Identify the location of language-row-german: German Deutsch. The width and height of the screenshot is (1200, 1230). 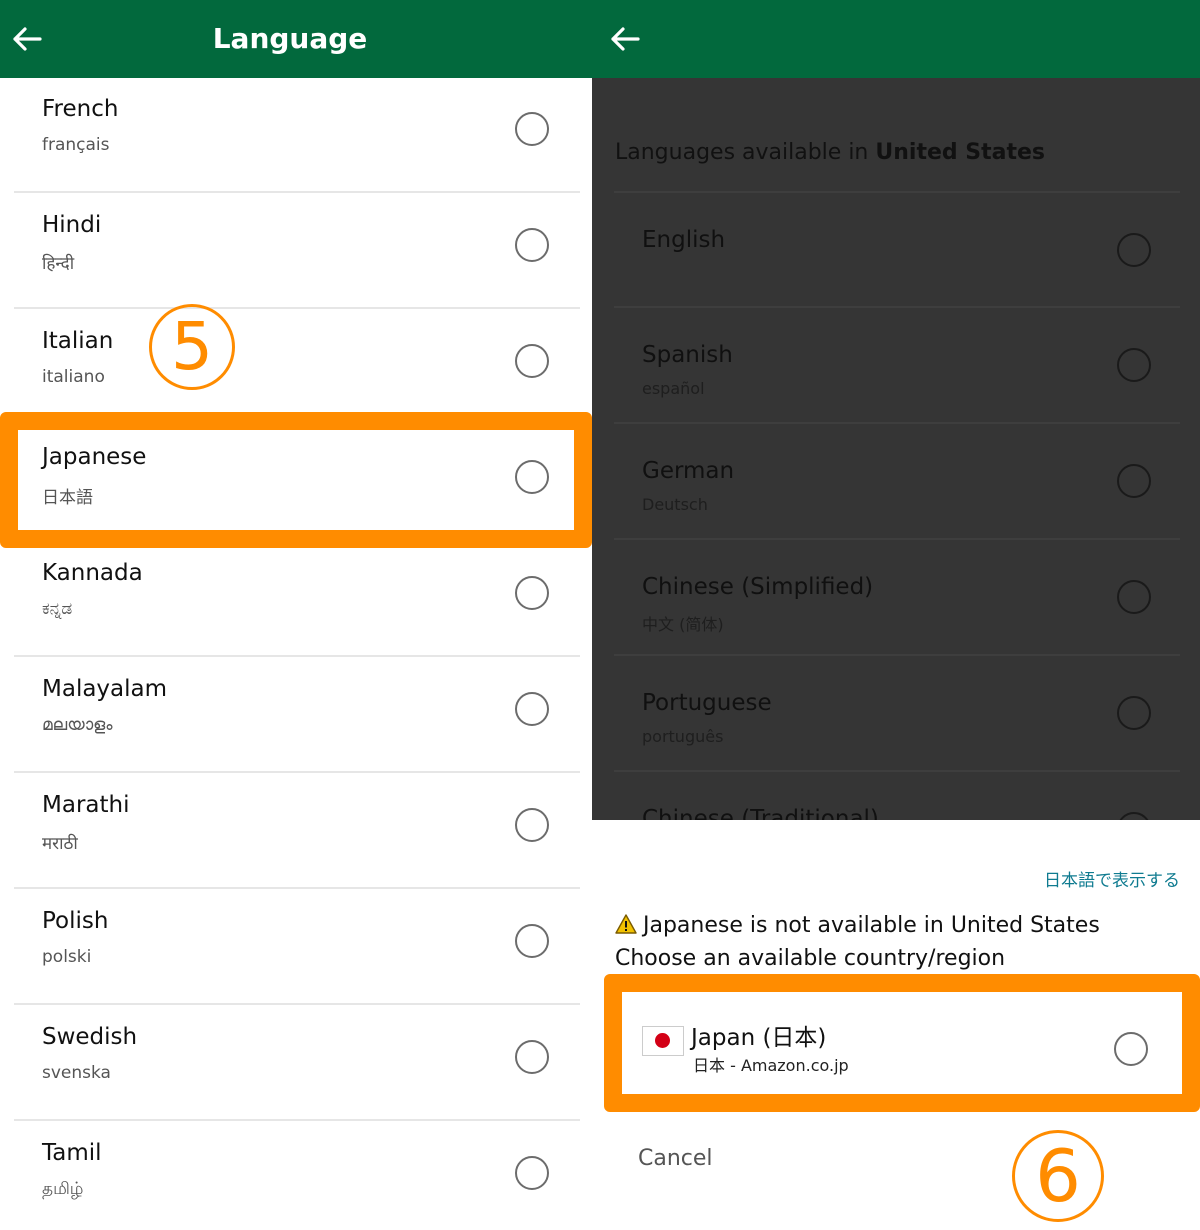
(897, 480).